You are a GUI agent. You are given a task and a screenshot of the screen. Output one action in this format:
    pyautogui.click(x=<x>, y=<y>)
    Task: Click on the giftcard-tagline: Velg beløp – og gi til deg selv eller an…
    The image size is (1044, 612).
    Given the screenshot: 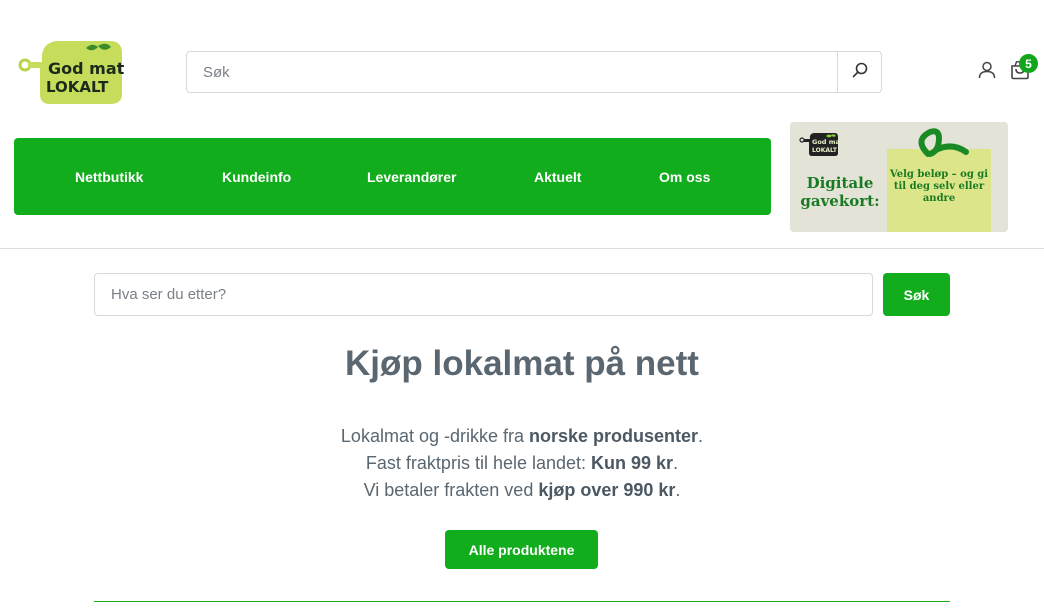 What is the action you would take?
    pyautogui.click(x=939, y=186)
    